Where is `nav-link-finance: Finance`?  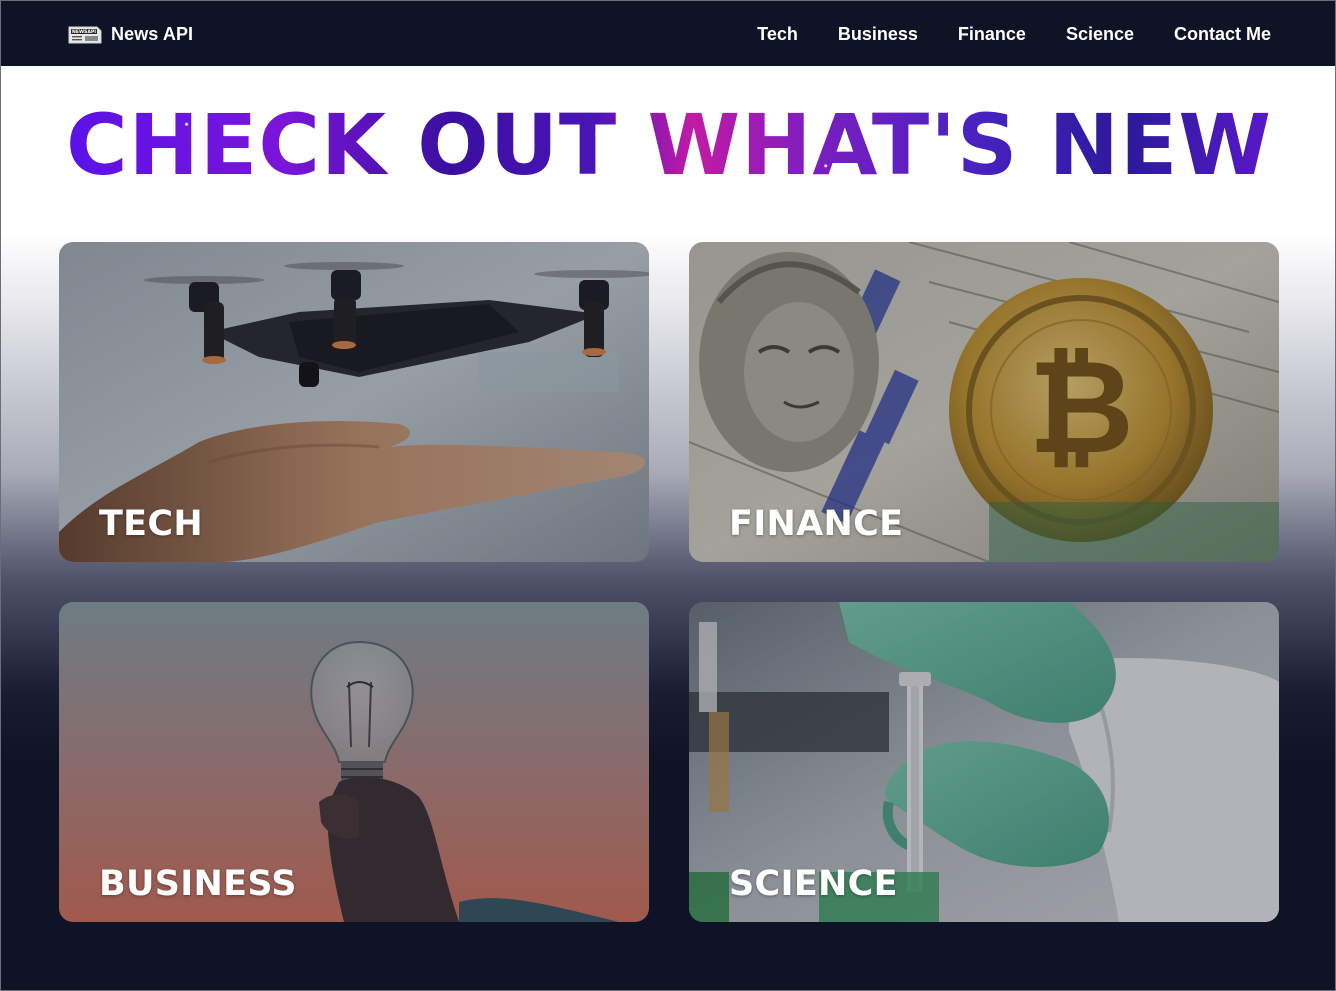
nav-link-finance: Finance is located at coordinates (992, 34).